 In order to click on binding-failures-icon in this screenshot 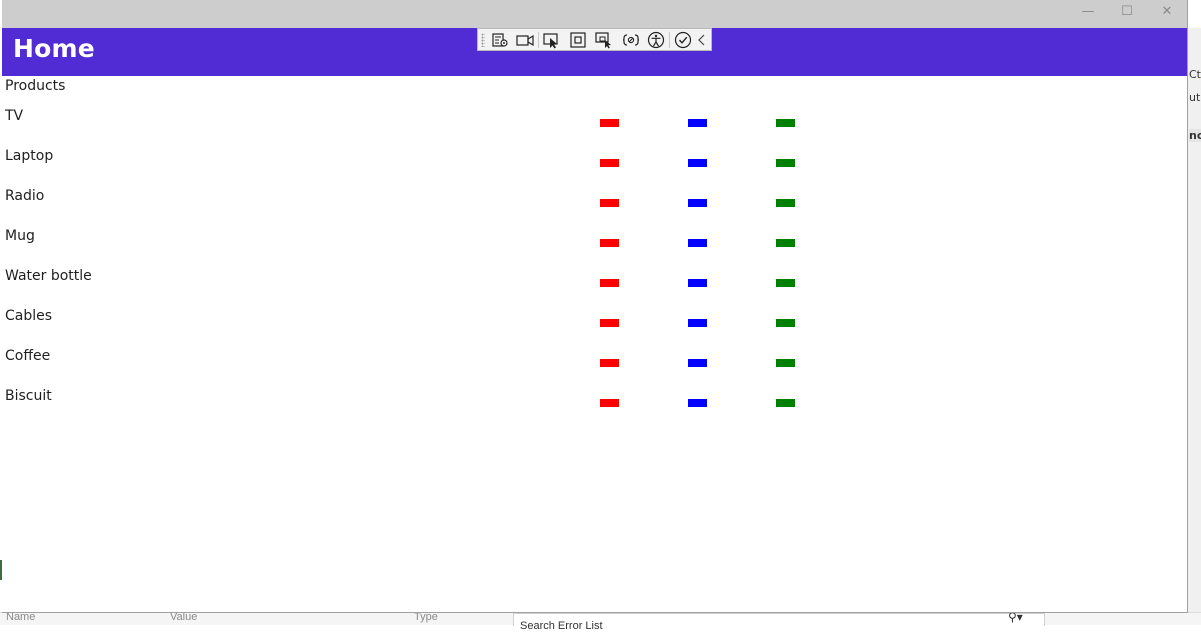, I will do `click(631, 40)`.